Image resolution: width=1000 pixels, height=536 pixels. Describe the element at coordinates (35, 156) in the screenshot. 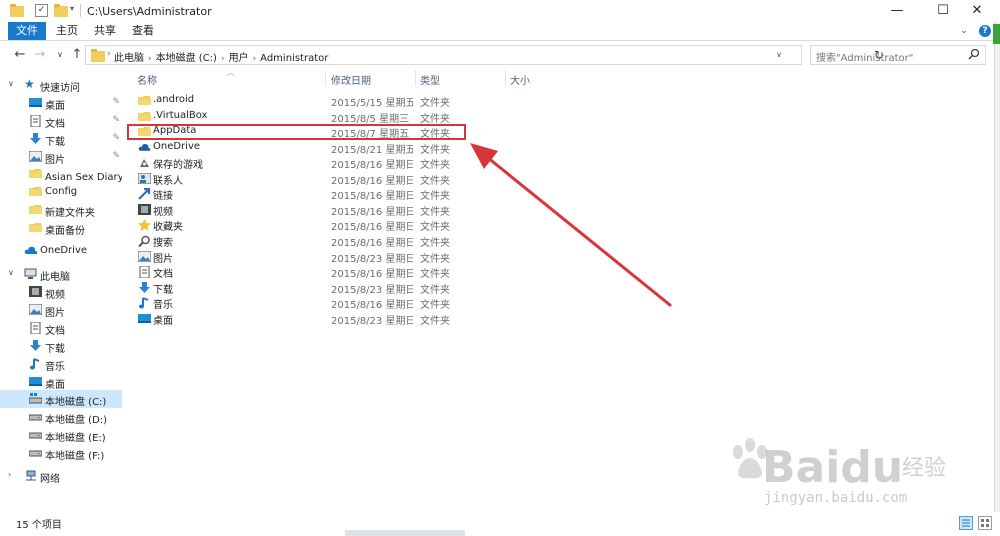

I see `pictures-icon` at that location.